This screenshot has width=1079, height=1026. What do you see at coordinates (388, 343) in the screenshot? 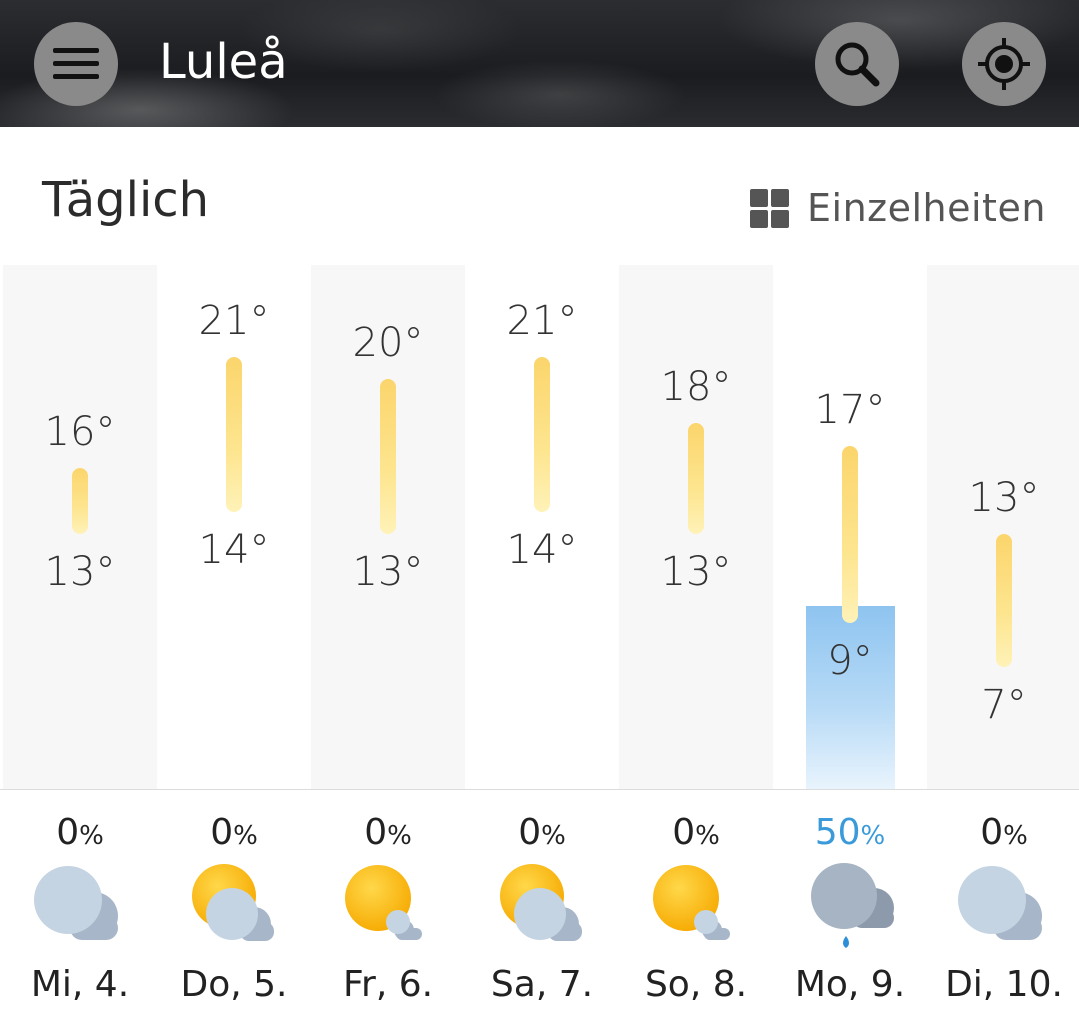
I see `high-temperature-label: 20°` at bounding box center [388, 343].